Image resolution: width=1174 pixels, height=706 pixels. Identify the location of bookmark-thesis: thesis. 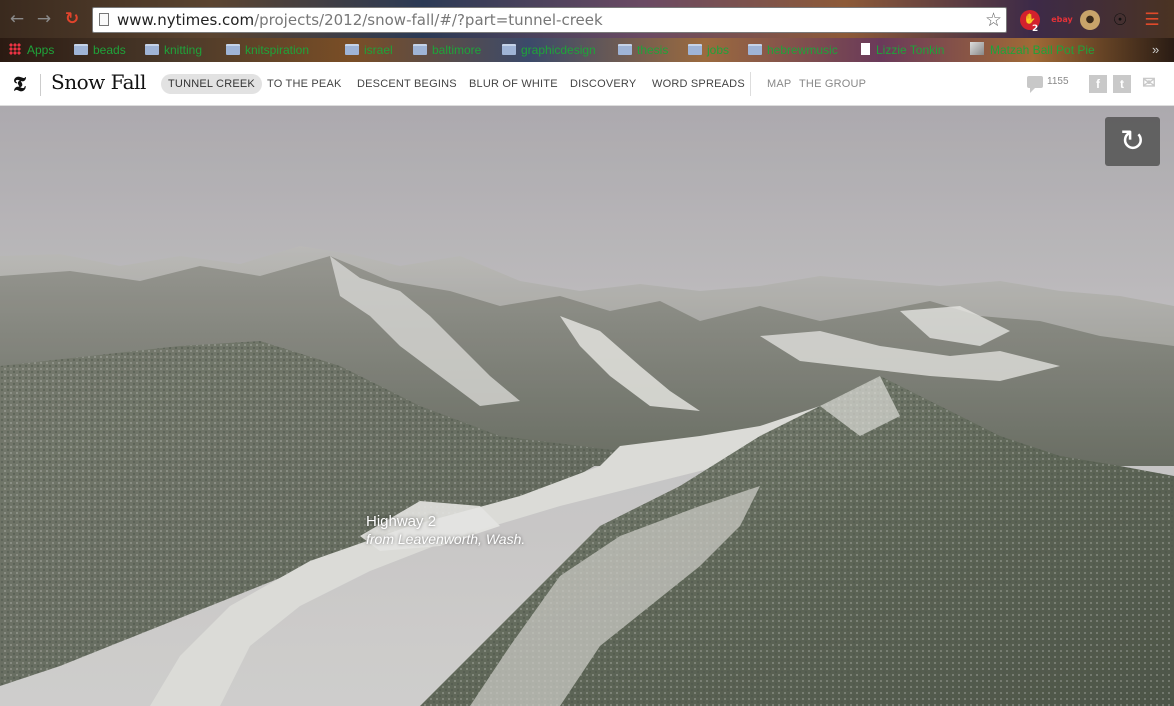
(643, 50).